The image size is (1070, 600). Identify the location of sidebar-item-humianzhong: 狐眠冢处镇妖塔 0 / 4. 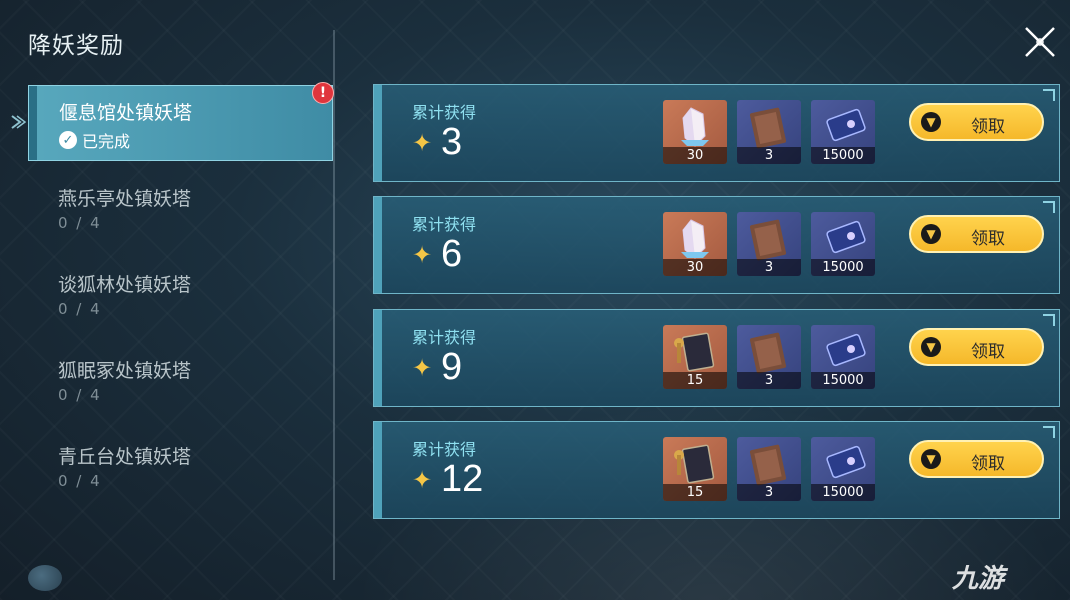
(180, 382).